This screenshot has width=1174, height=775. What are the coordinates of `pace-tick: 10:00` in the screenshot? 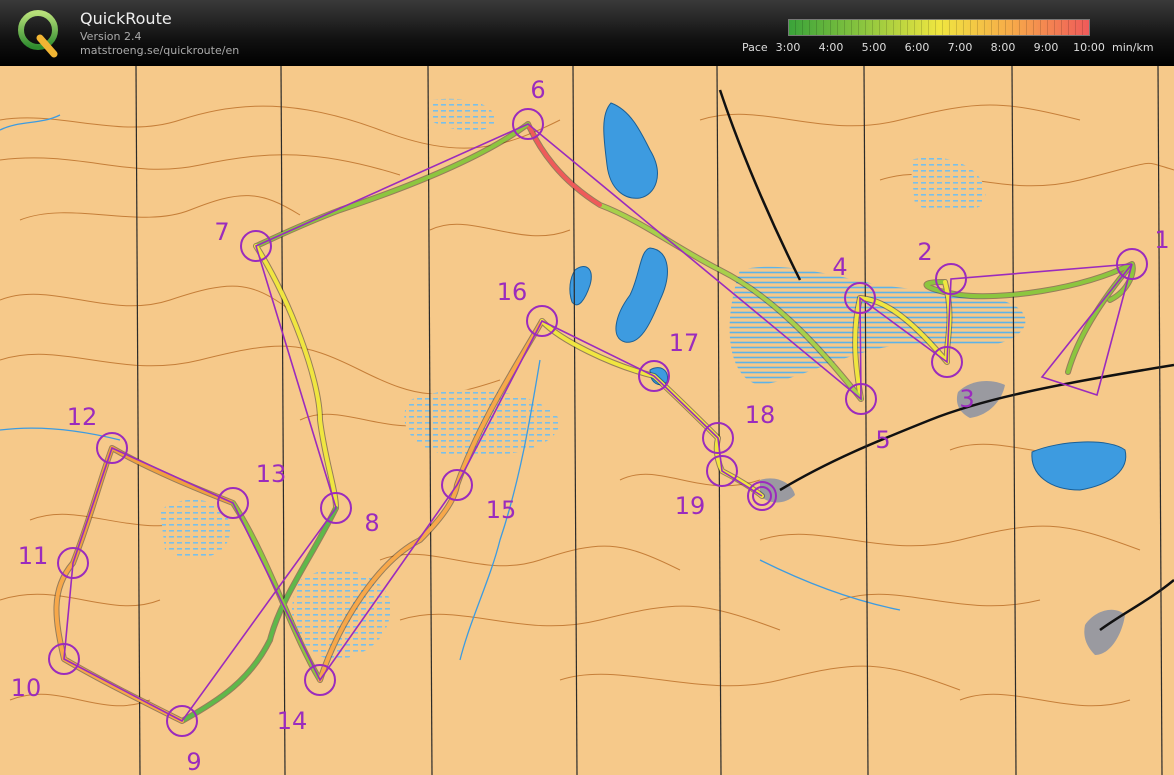 It's located at (1089, 47).